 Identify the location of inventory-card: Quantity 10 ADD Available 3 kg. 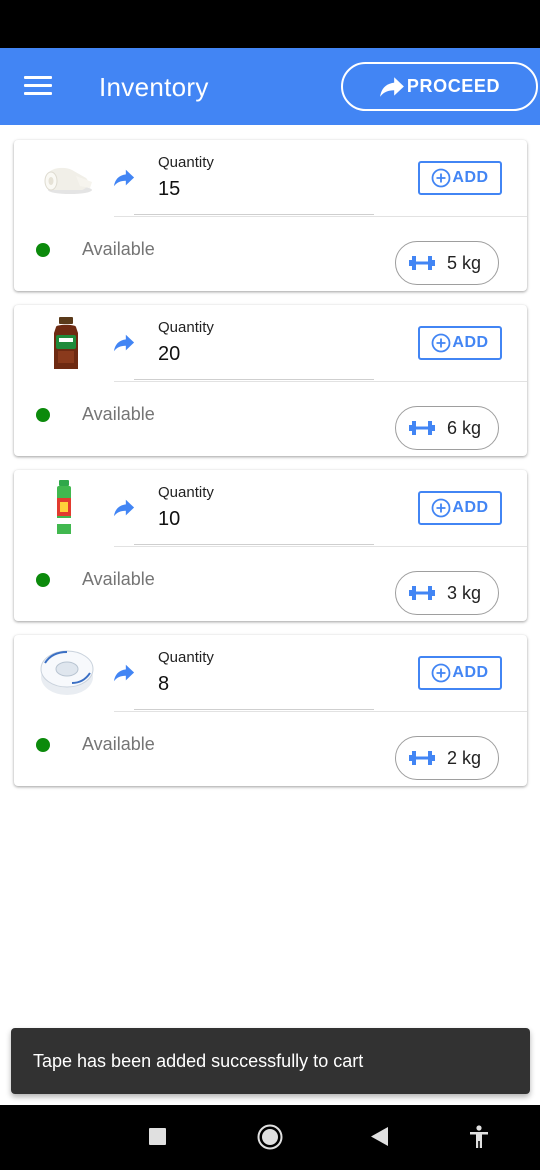
(270, 545).